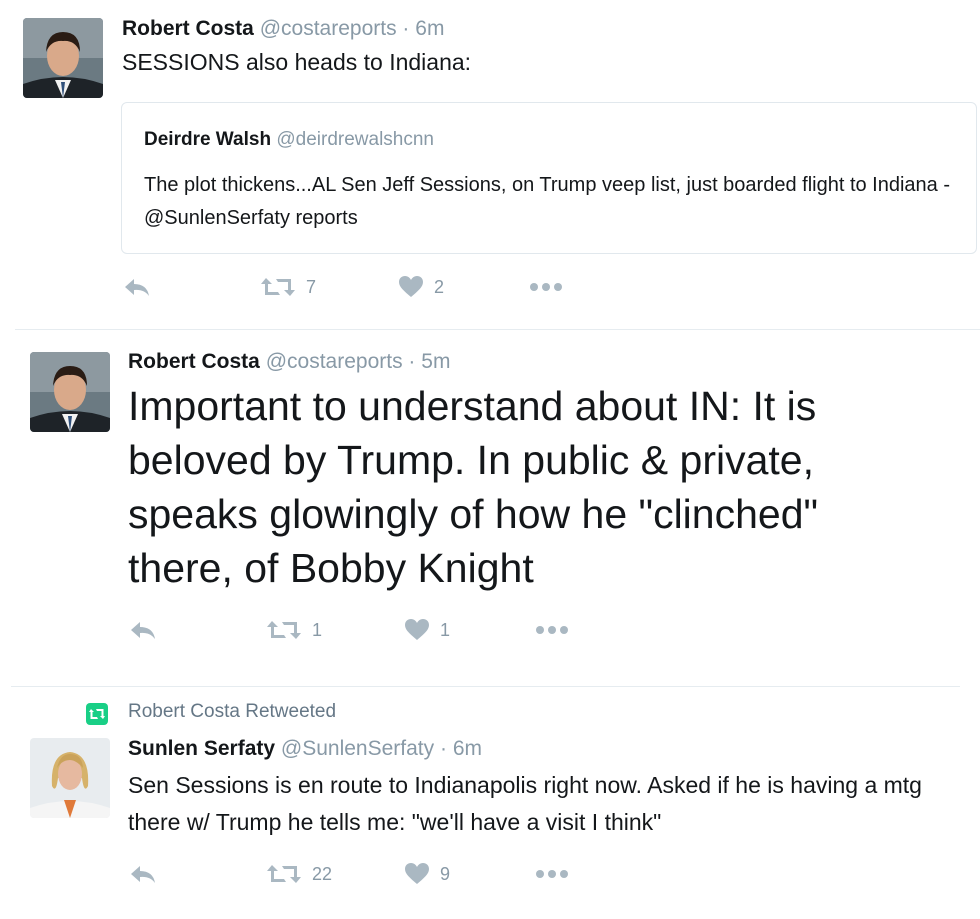 This screenshot has width=980, height=919. Describe the element at coordinates (232, 712) in the screenshot. I see `retweeted-by-label: Robert Costa Retweeted` at that location.